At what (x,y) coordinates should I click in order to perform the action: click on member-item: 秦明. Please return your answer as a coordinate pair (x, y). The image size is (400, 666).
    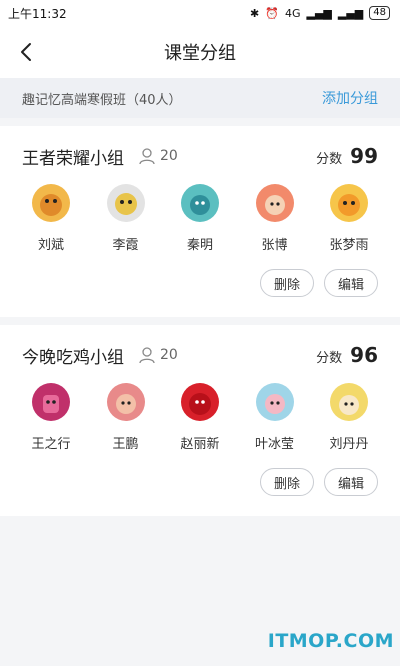
    Looking at the image, I should click on (200, 218).